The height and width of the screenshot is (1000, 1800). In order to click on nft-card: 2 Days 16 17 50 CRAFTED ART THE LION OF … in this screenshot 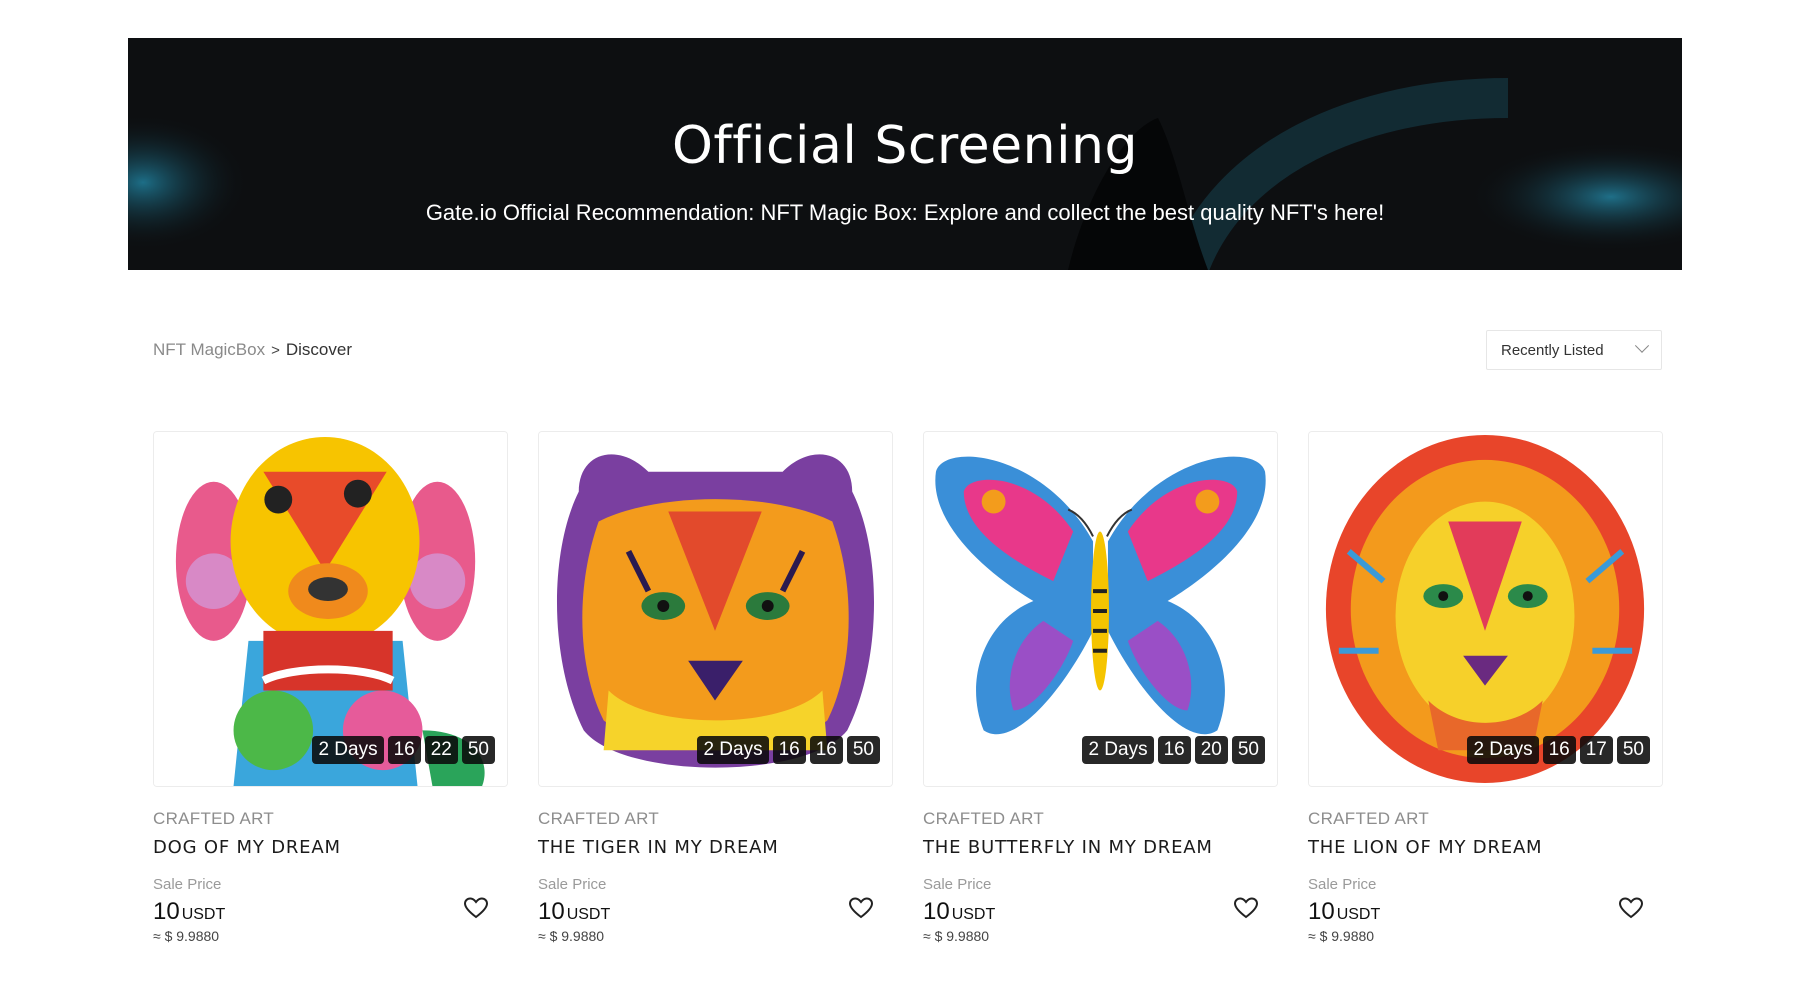, I will do `click(1485, 687)`.